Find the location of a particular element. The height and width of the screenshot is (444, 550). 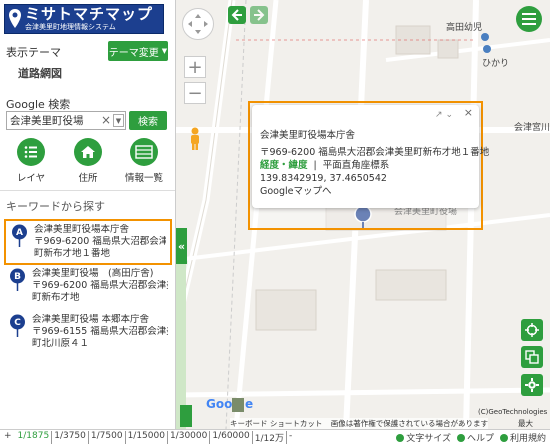

poi-icon is located at coordinates (487, 49).